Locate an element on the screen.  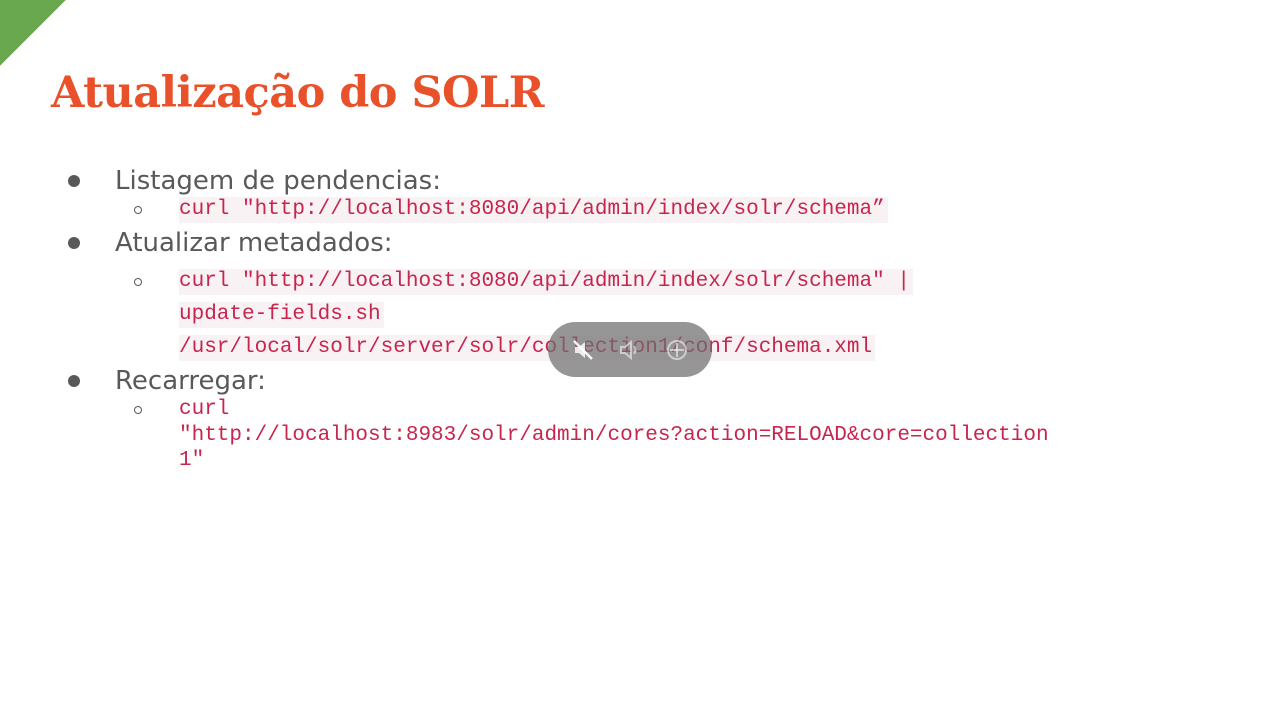
corner-accent is located at coordinates (33, 33).